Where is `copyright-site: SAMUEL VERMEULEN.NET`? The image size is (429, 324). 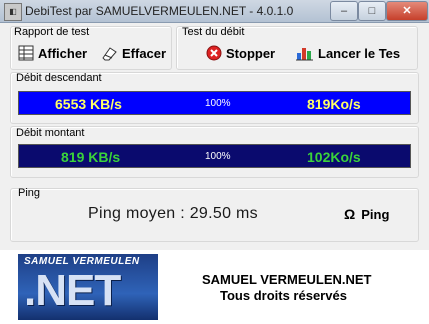 copyright-site: SAMUEL VERMEULEN.NET is located at coordinates (287, 279).